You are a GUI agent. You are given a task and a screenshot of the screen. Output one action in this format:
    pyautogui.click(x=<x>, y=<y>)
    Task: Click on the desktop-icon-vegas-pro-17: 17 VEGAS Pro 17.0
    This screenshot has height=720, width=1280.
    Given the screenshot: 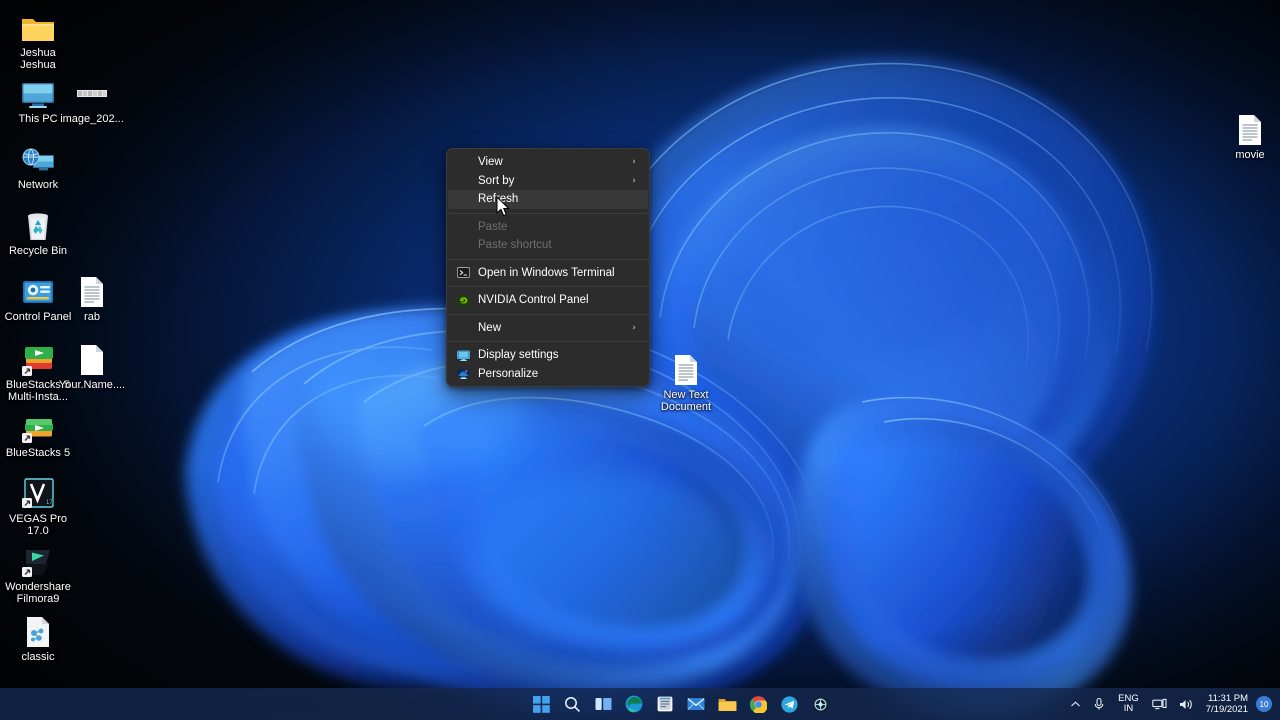 What is the action you would take?
    pyautogui.click(x=38, y=502)
    